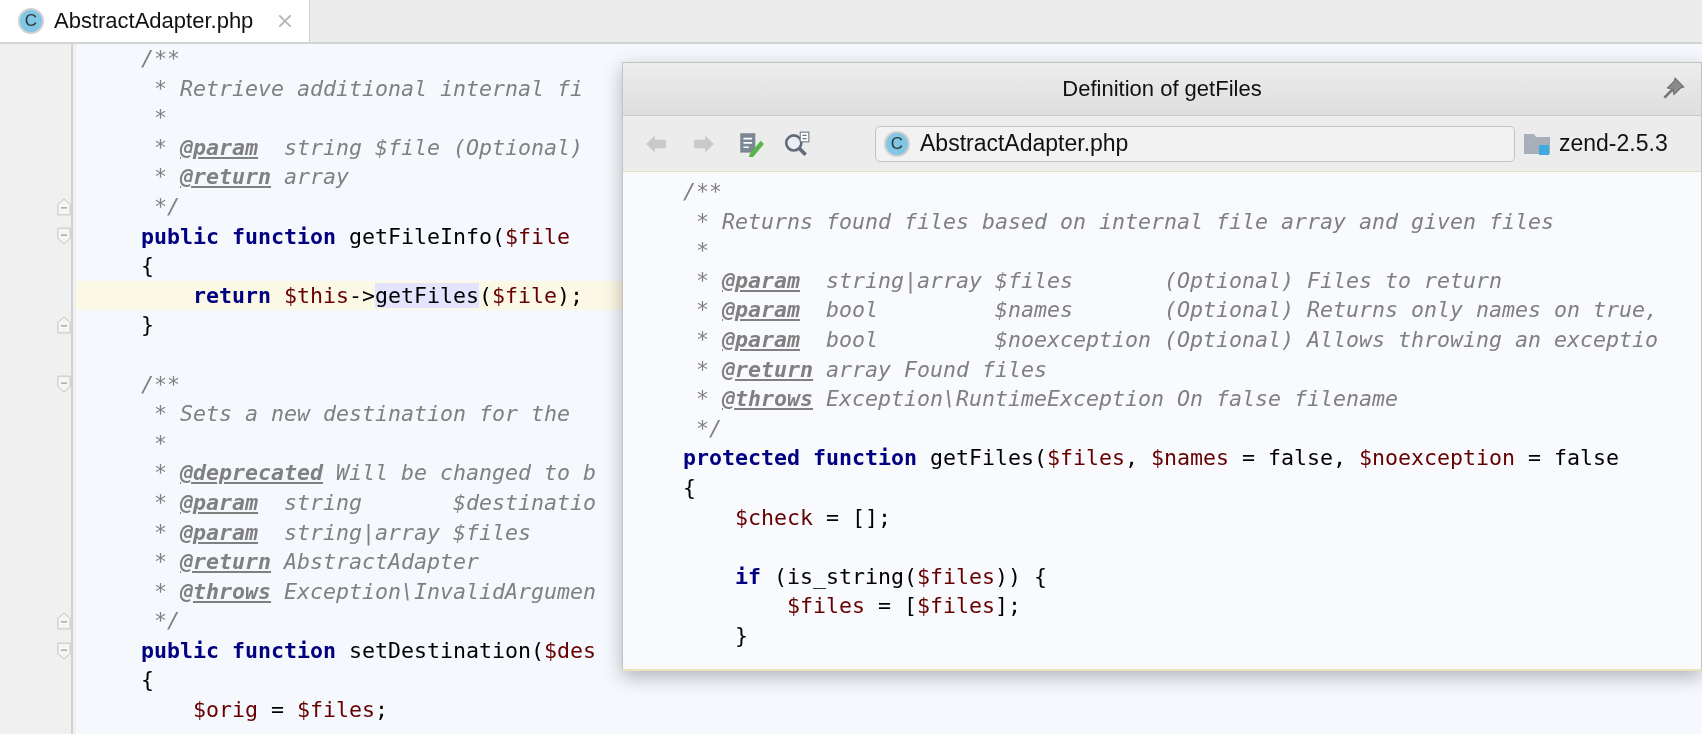 The image size is (1702, 734). I want to click on find-usages-icon, so click(797, 143).